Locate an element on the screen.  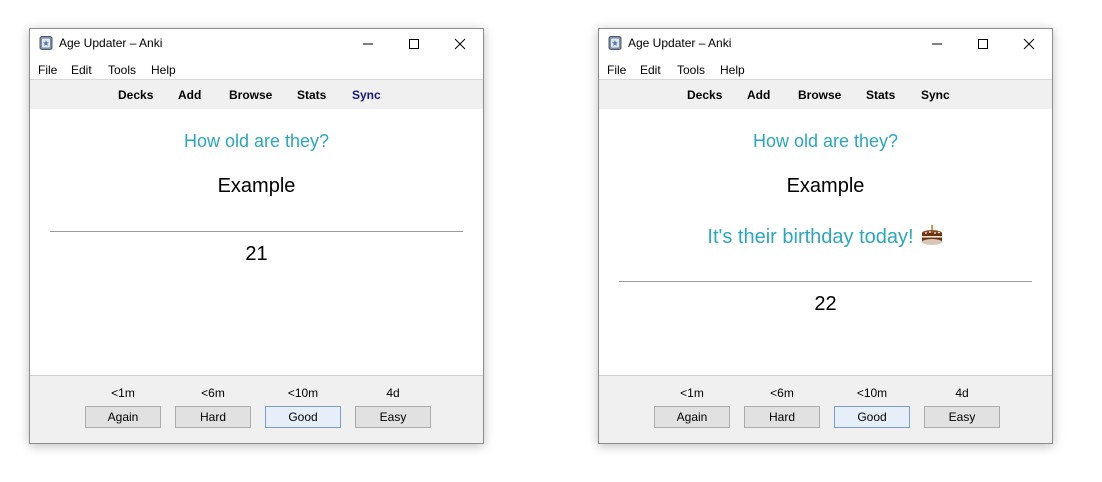
card-answer: 22 is located at coordinates (825, 304).